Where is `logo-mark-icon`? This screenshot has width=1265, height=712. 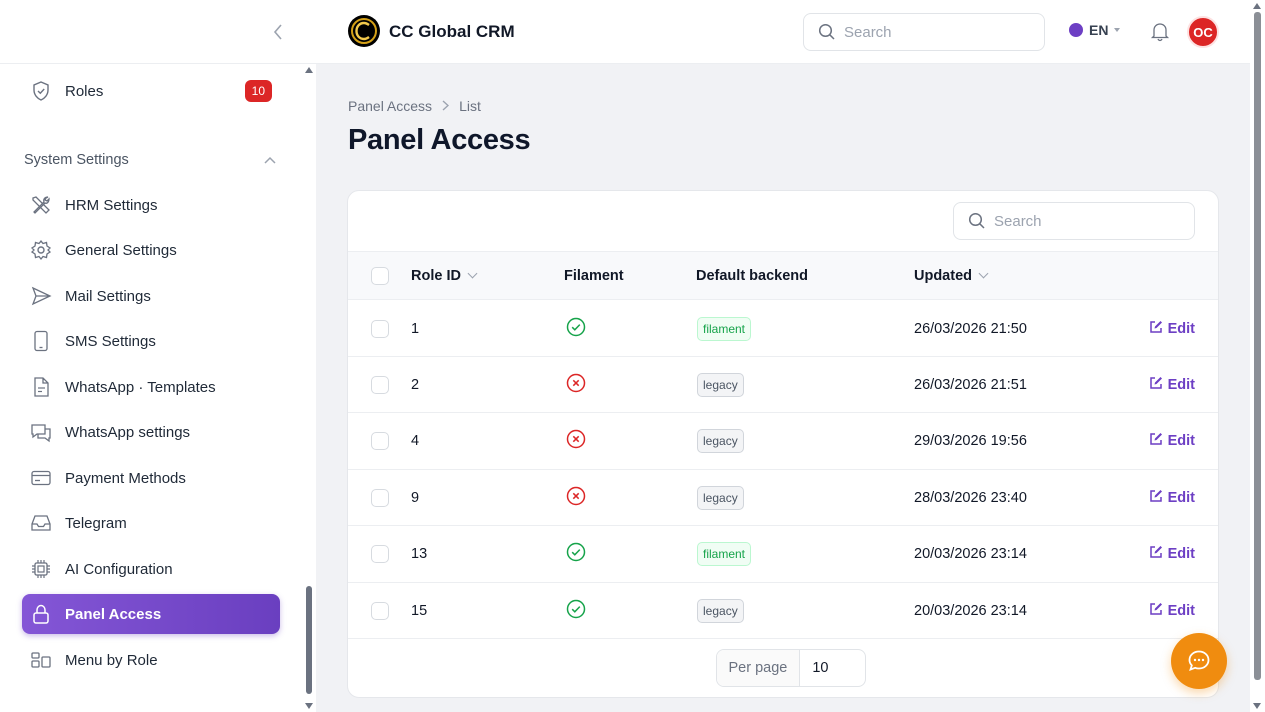 logo-mark-icon is located at coordinates (364, 31).